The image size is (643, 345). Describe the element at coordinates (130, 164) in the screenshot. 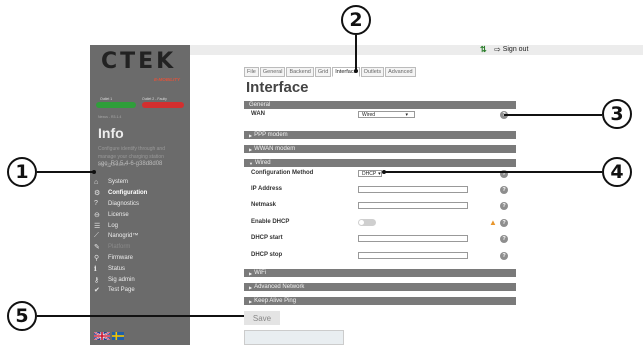

I see `firmware-serial: sgc_R3.5.4-6-g38d8d08` at that location.